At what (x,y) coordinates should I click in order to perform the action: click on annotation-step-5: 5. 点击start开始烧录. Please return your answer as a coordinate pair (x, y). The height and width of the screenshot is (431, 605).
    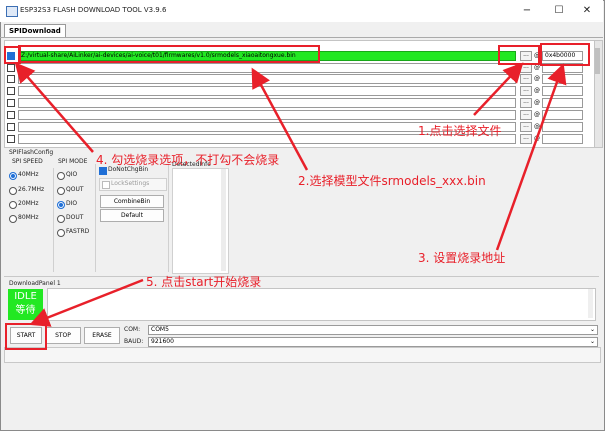
    Looking at the image, I should click on (204, 282).